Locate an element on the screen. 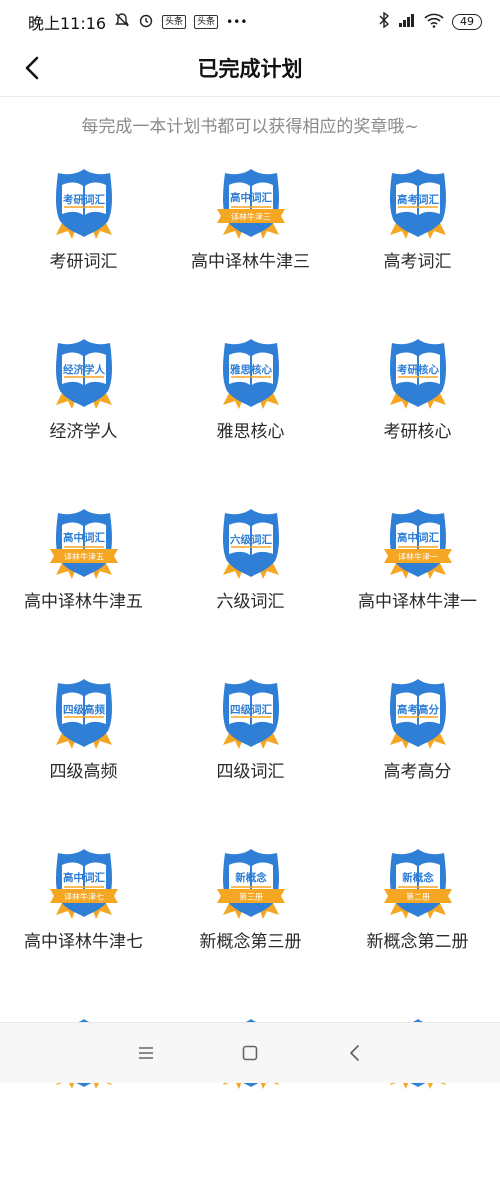 The image size is (500, 1185). badge-title: 高考高分 is located at coordinates (418, 709).